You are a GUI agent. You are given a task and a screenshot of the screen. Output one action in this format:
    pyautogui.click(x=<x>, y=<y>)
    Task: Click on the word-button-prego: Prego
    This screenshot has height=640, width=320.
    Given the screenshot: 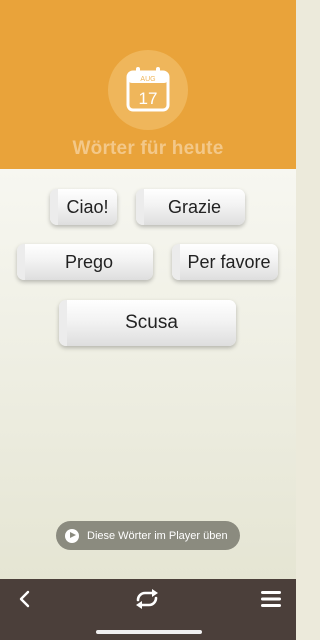 What is the action you would take?
    pyautogui.click(x=85, y=262)
    